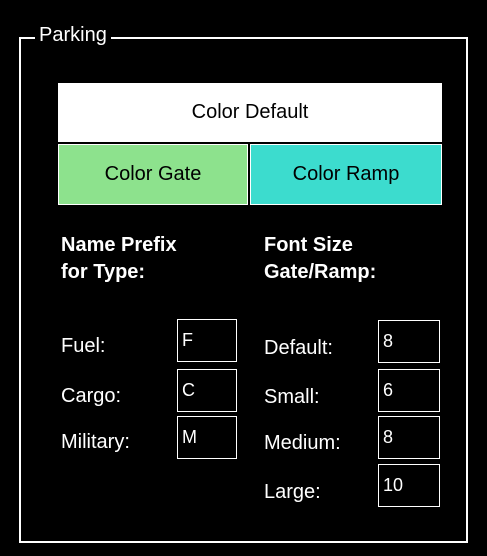 This screenshot has width=487, height=556. I want to click on font-size-heading-line1: Font Size, so click(308, 245).